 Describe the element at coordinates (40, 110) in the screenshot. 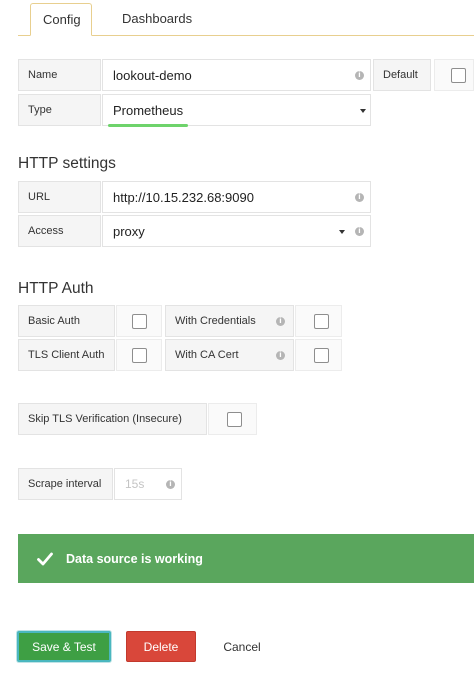

I see `type-label-text: Type` at that location.